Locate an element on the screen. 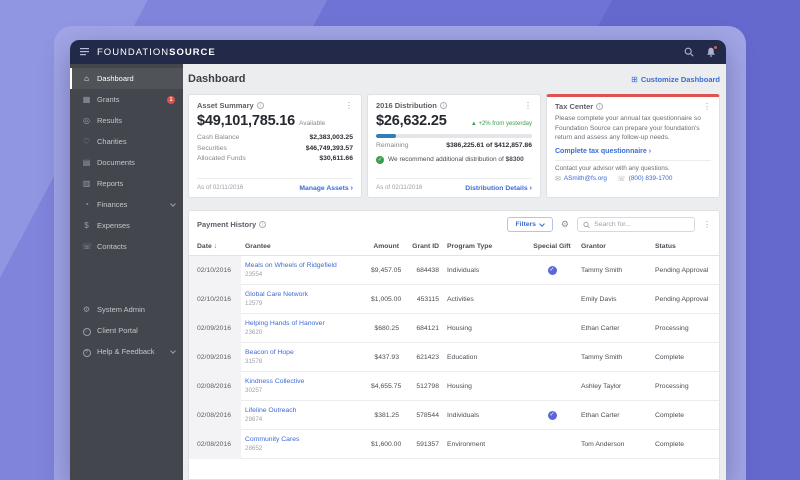 The image size is (800, 480). column-header-grant-id: Grant ID is located at coordinates (423, 246).